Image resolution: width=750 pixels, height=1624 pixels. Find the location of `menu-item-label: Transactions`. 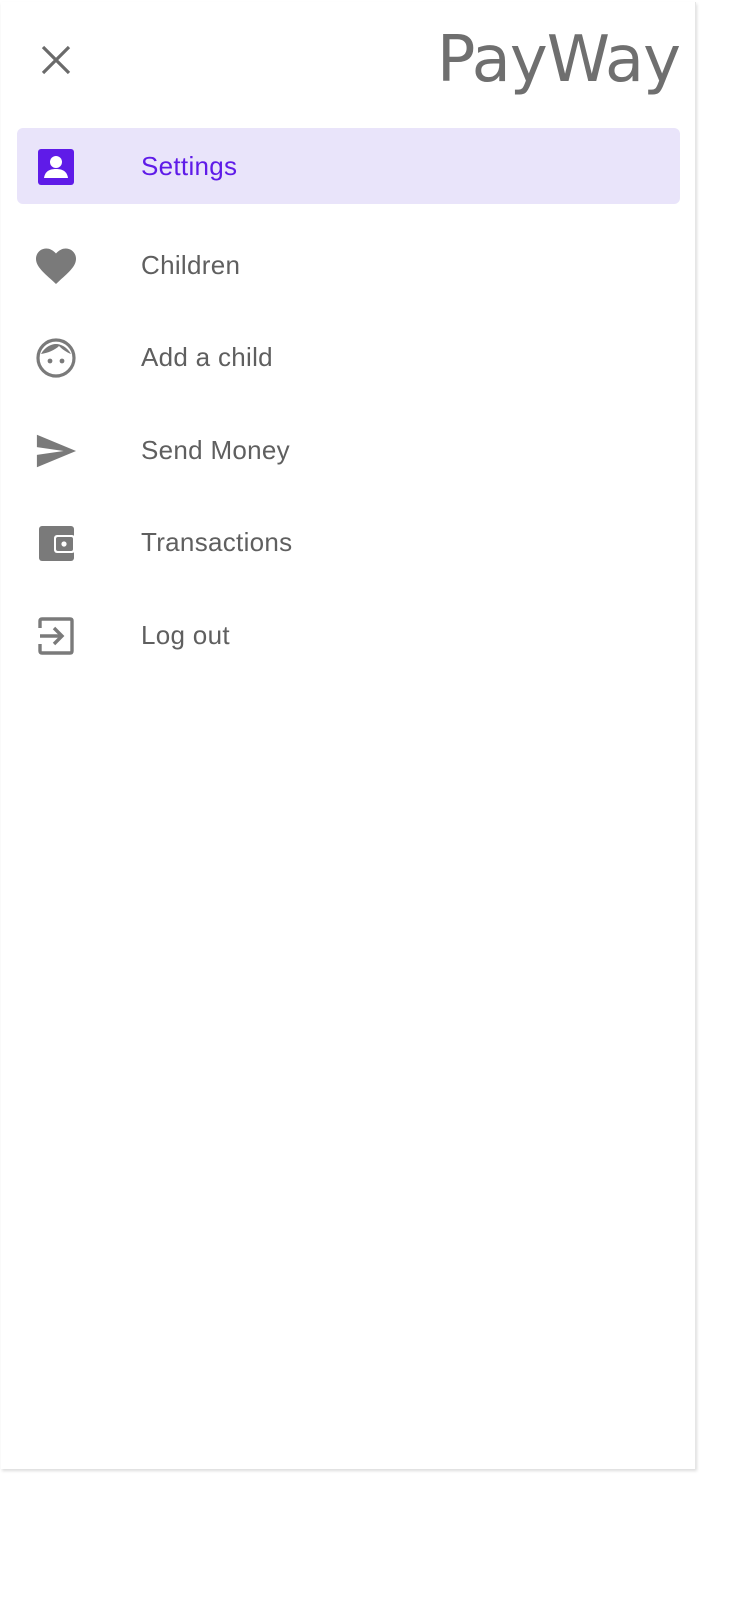

menu-item-label: Transactions is located at coordinates (217, 542).